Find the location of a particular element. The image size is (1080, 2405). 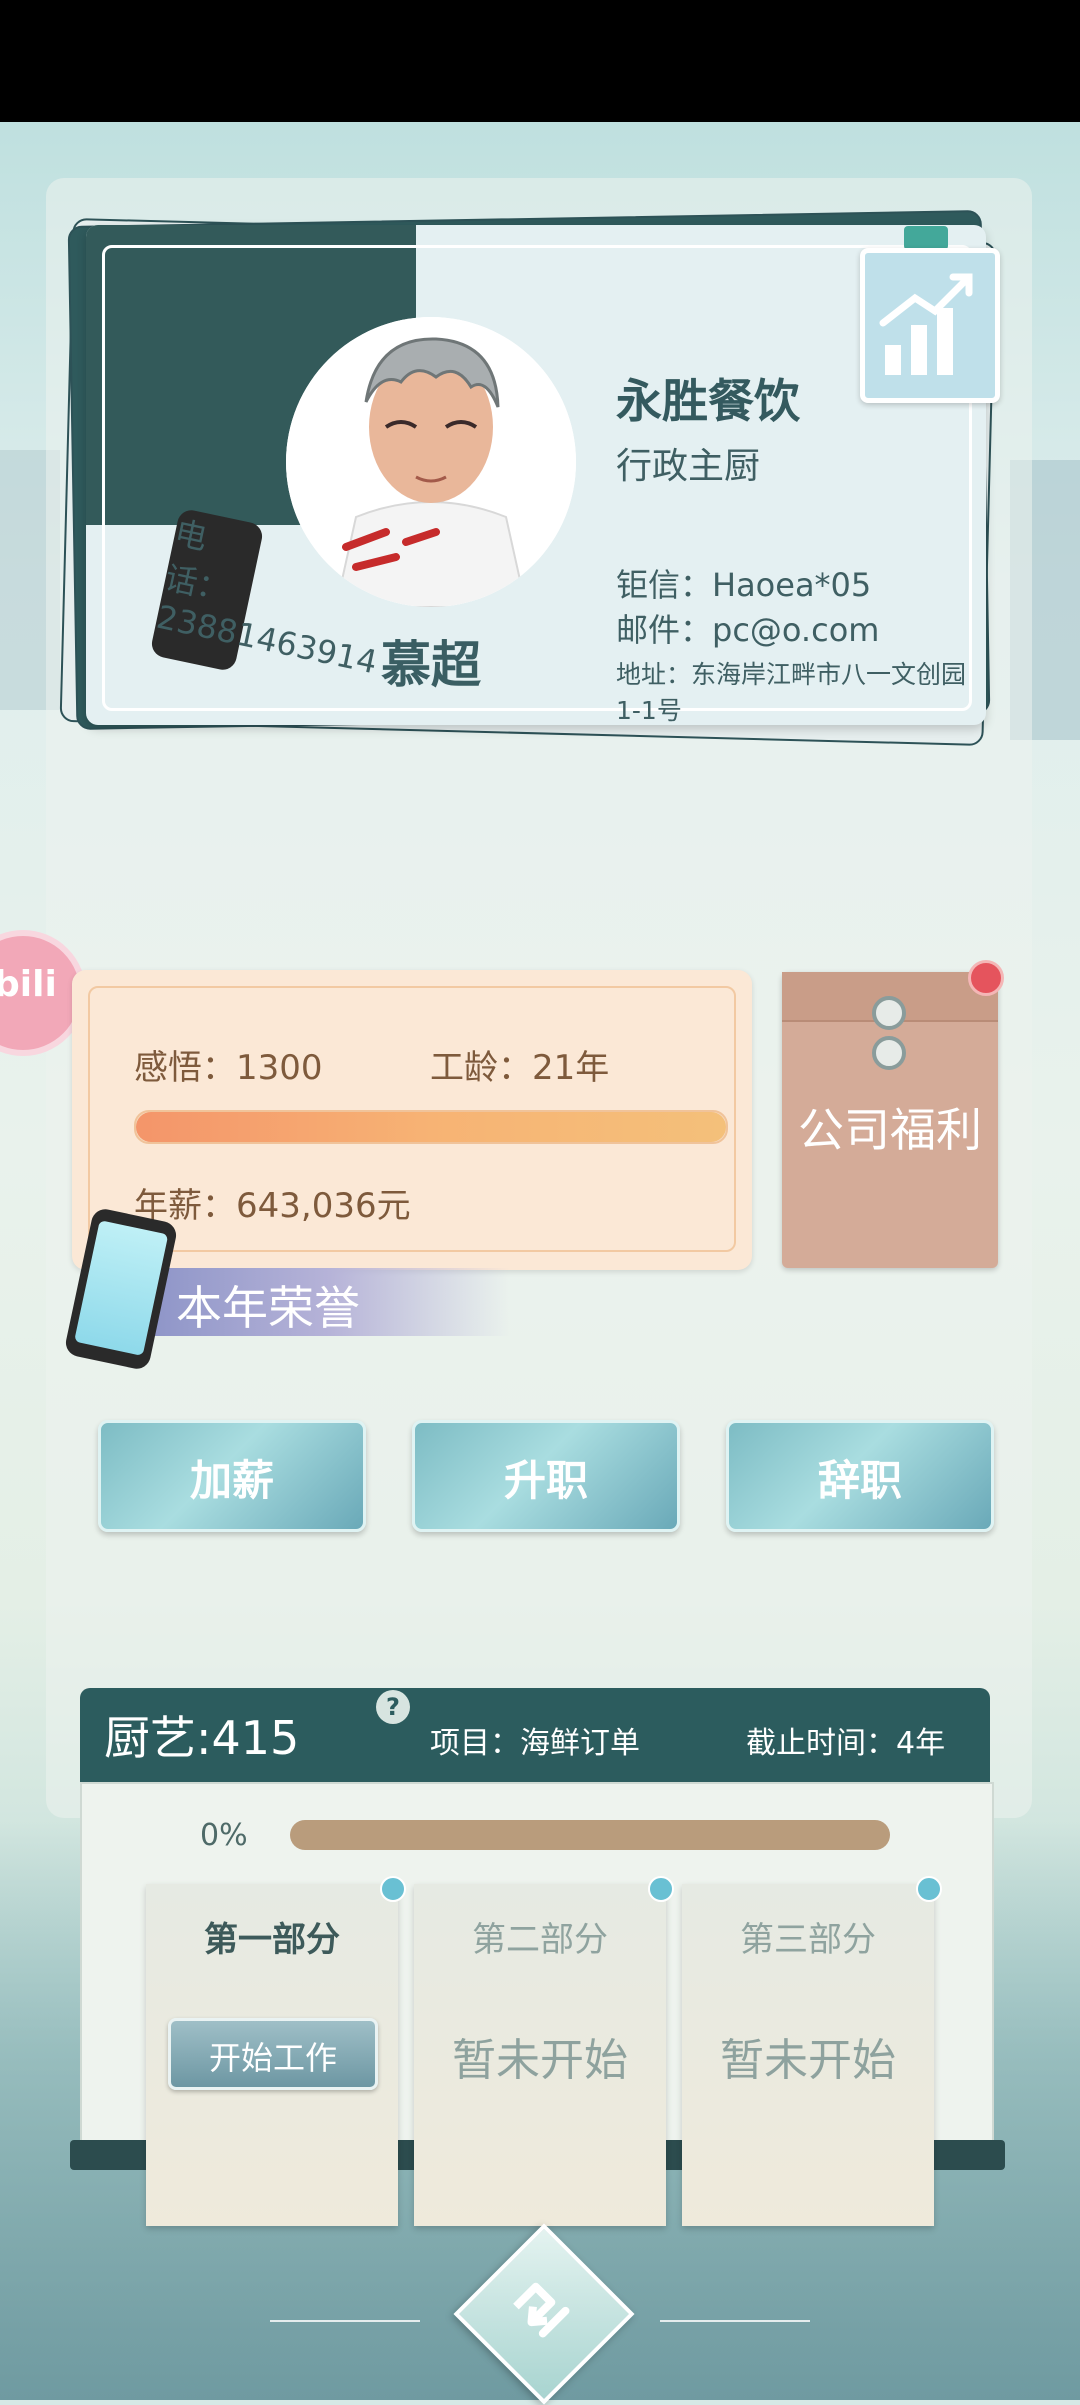

phone-screen is located at coordinates (121, 1288).